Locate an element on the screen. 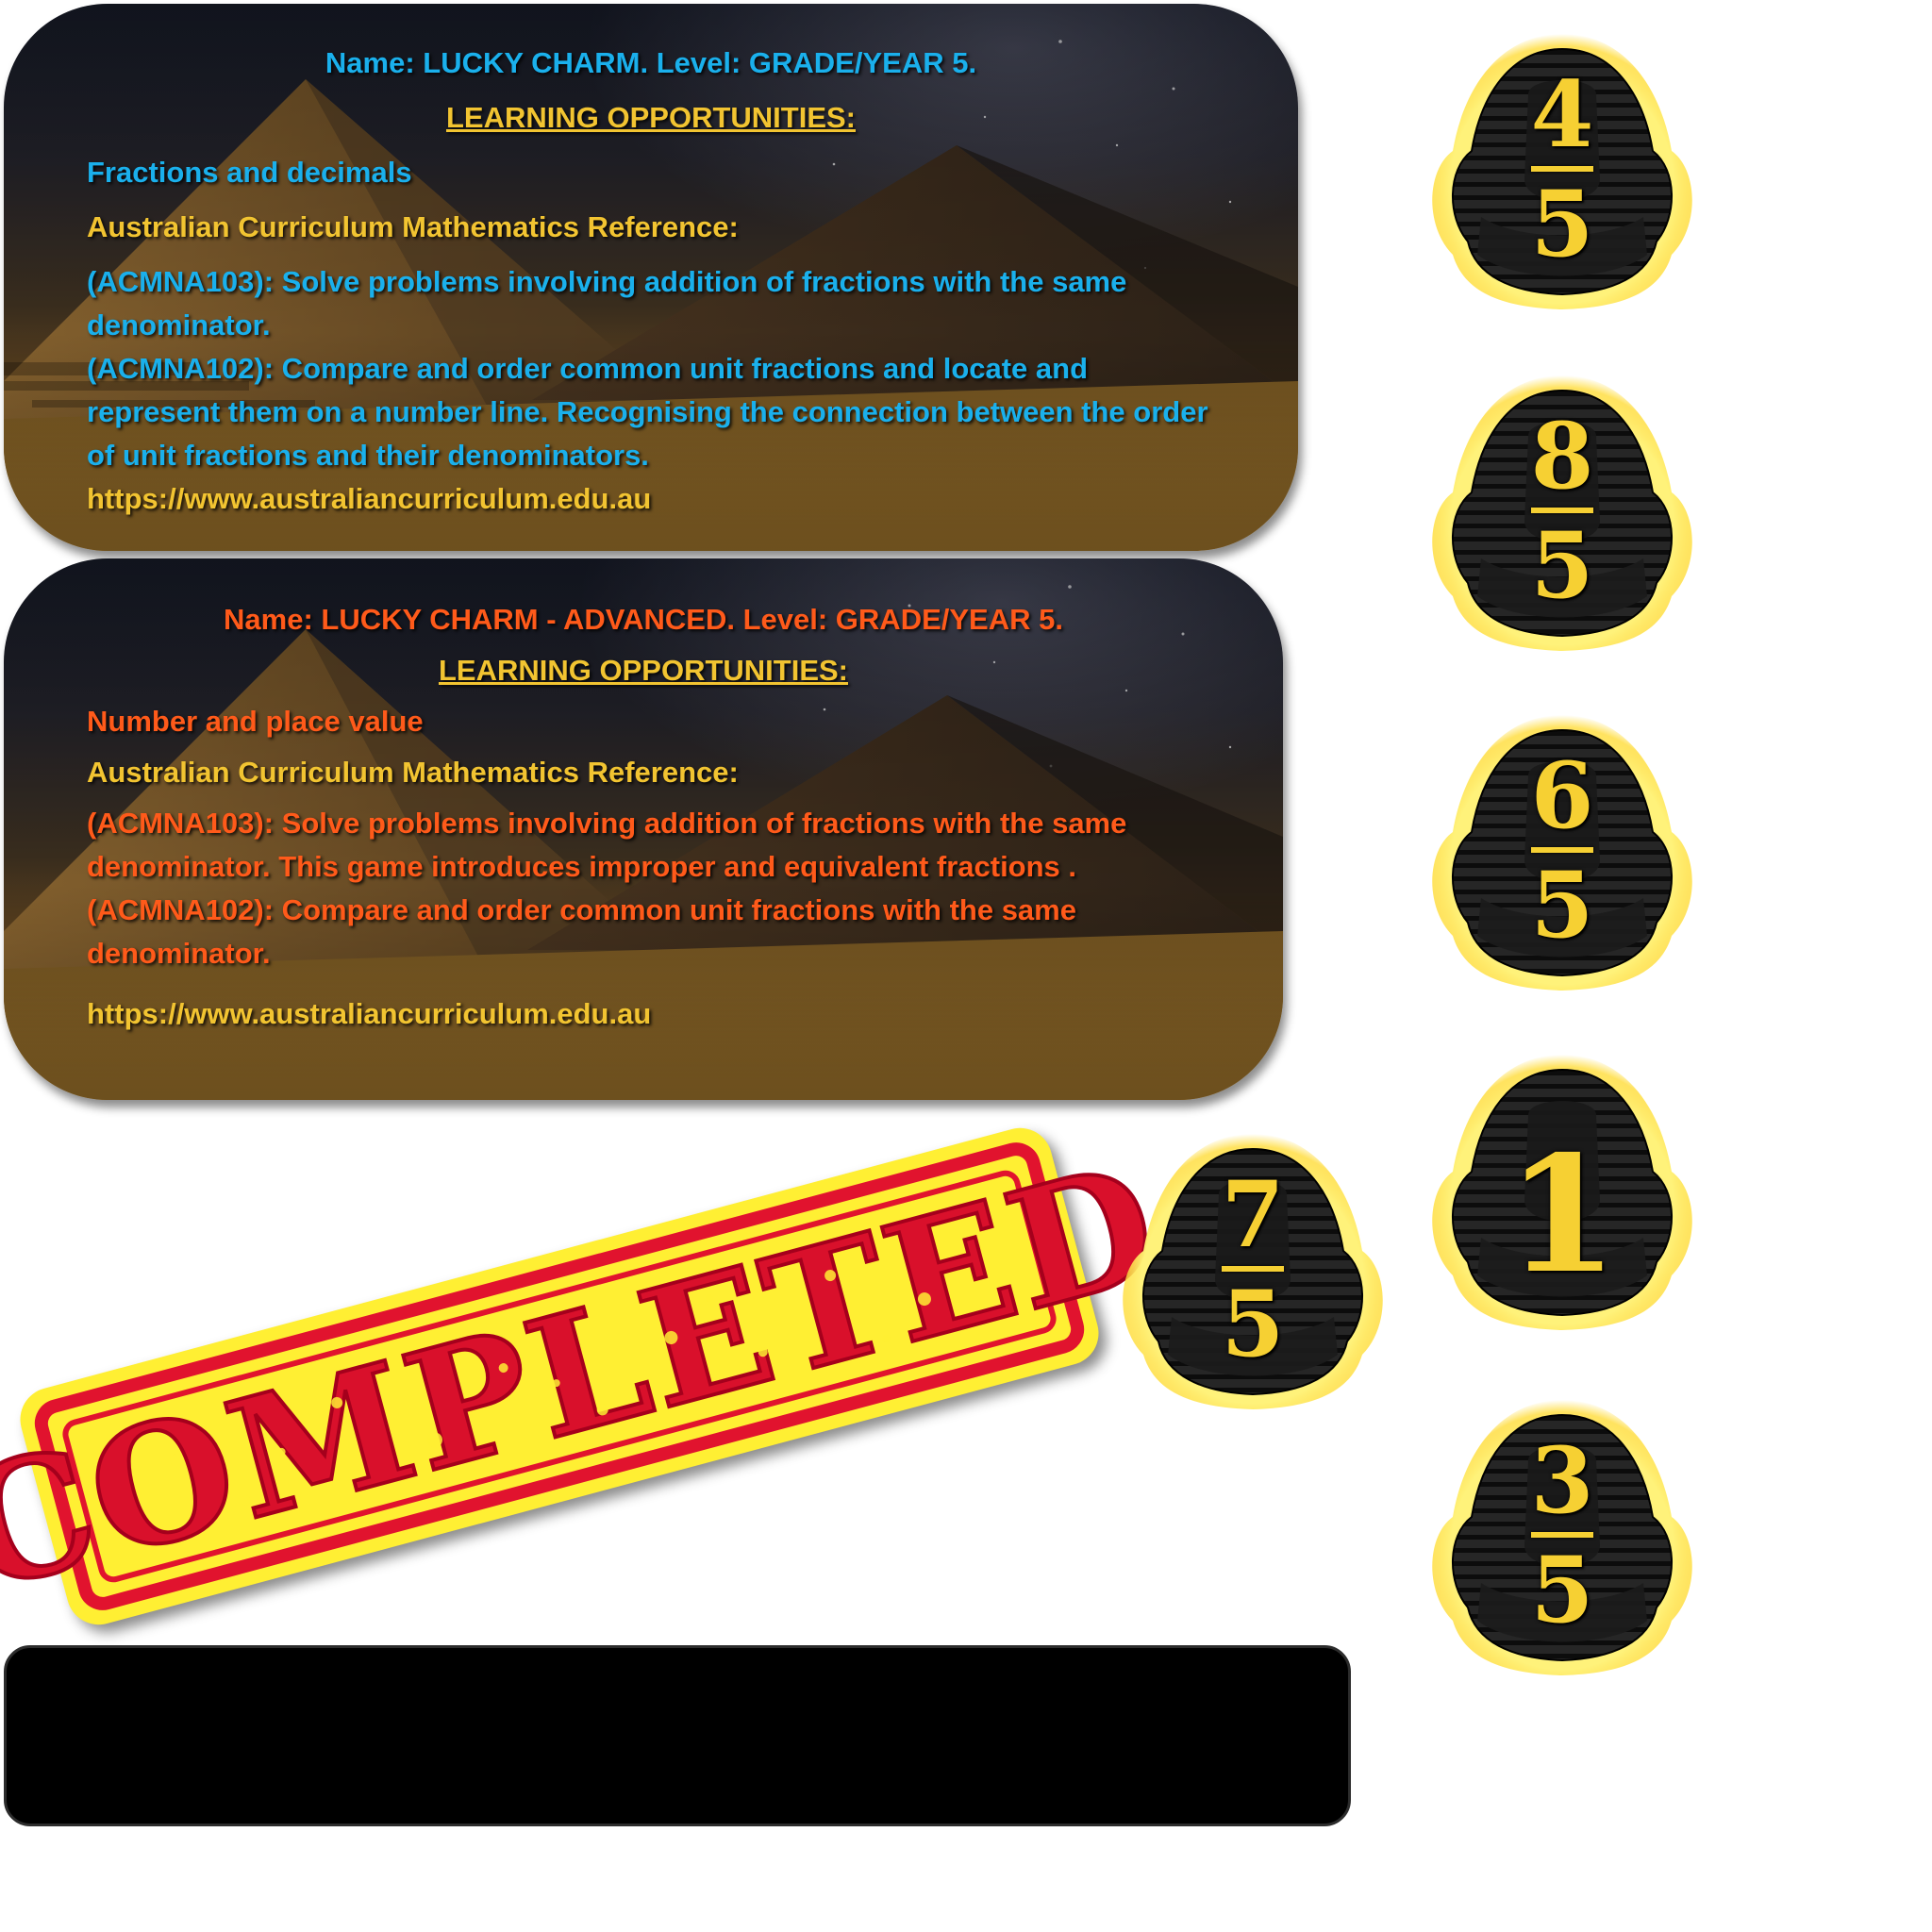 This screenshot has width=1932, height=1932. stamp-grunge-texture is located at coordinates (550, 1388).